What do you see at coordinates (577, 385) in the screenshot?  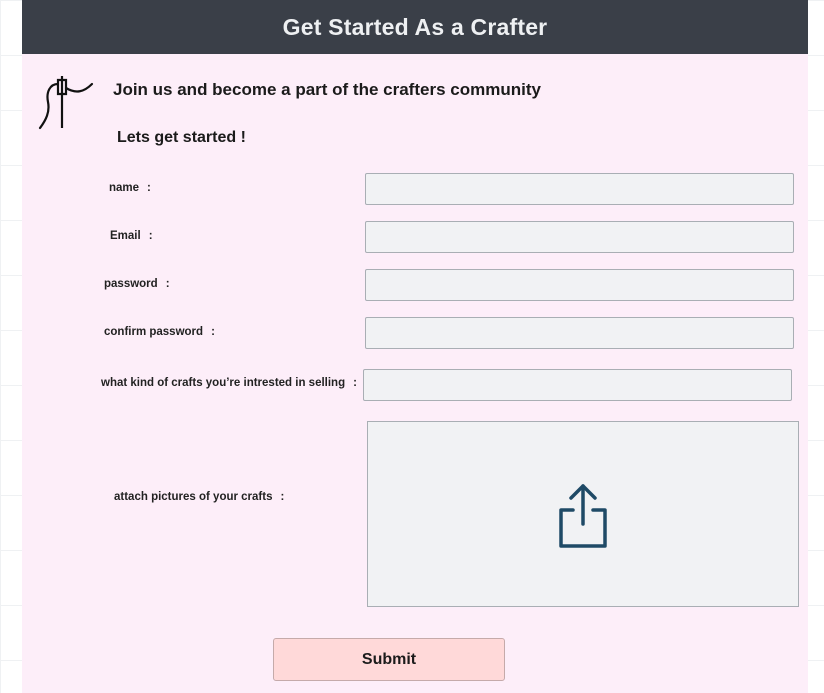 I see `crafts-input` at bounding box center [577, 385].